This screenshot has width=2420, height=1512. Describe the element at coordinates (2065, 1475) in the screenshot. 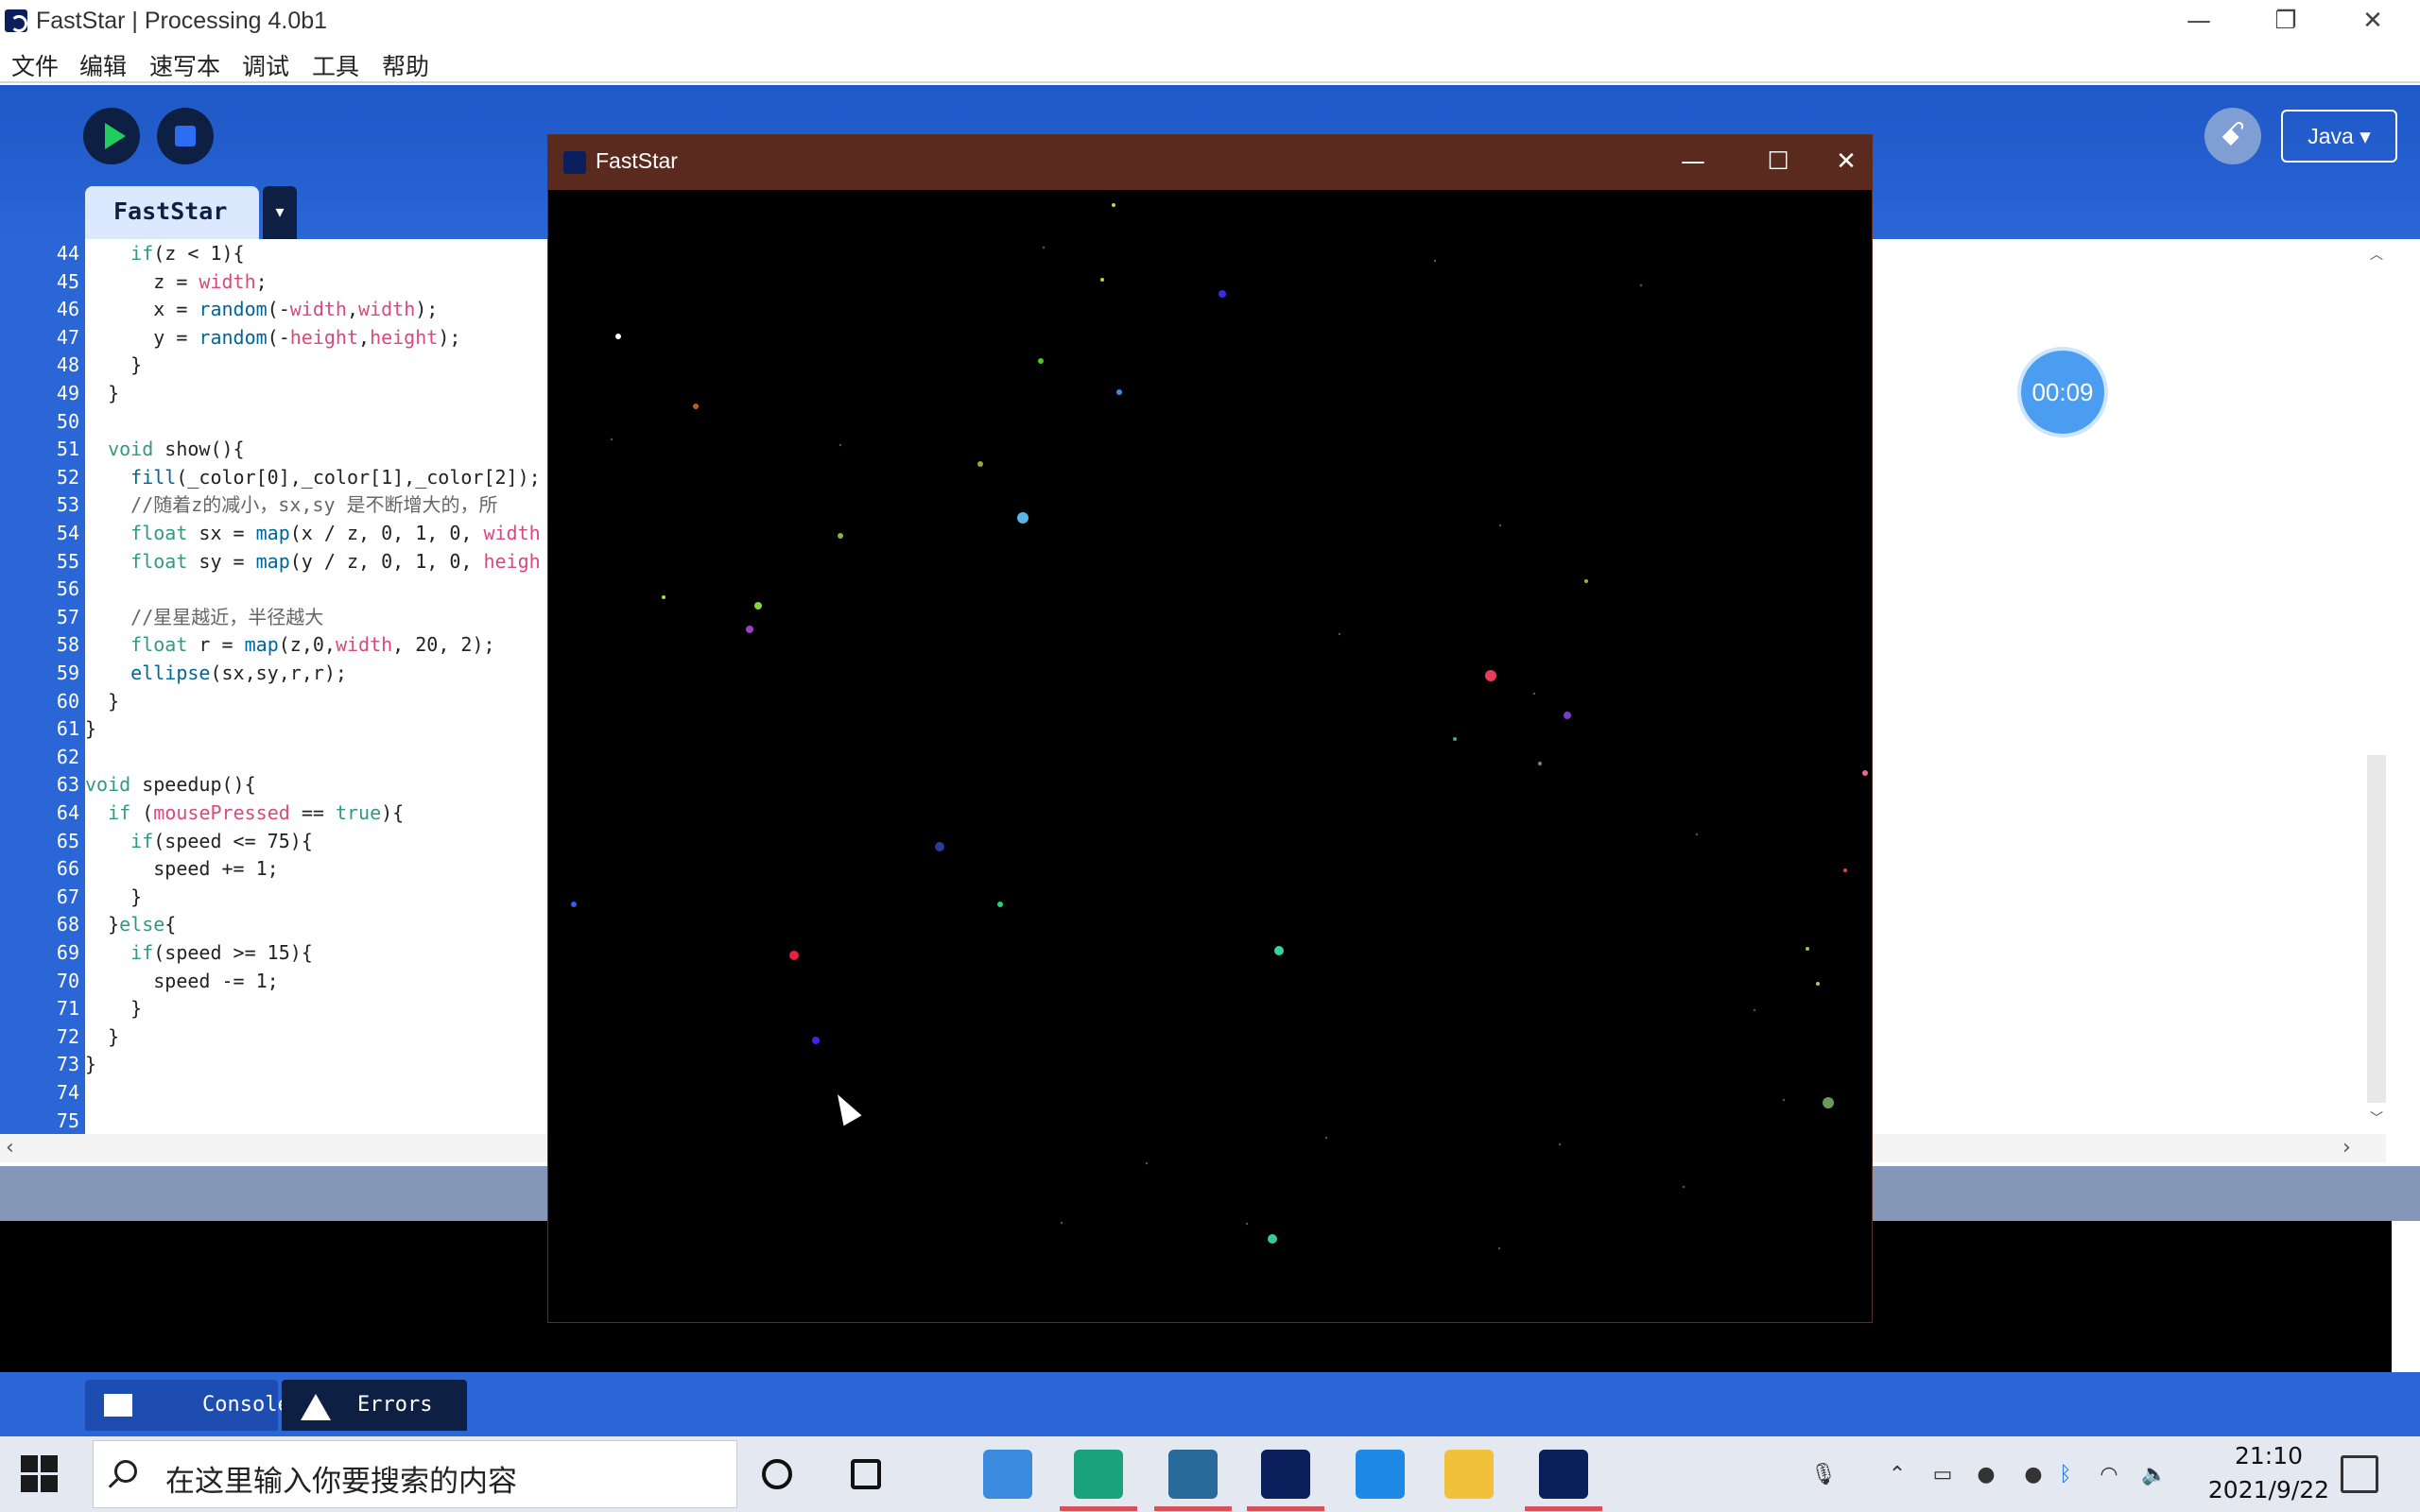

I see `bluetooth-icon: ᛒ` at that location.